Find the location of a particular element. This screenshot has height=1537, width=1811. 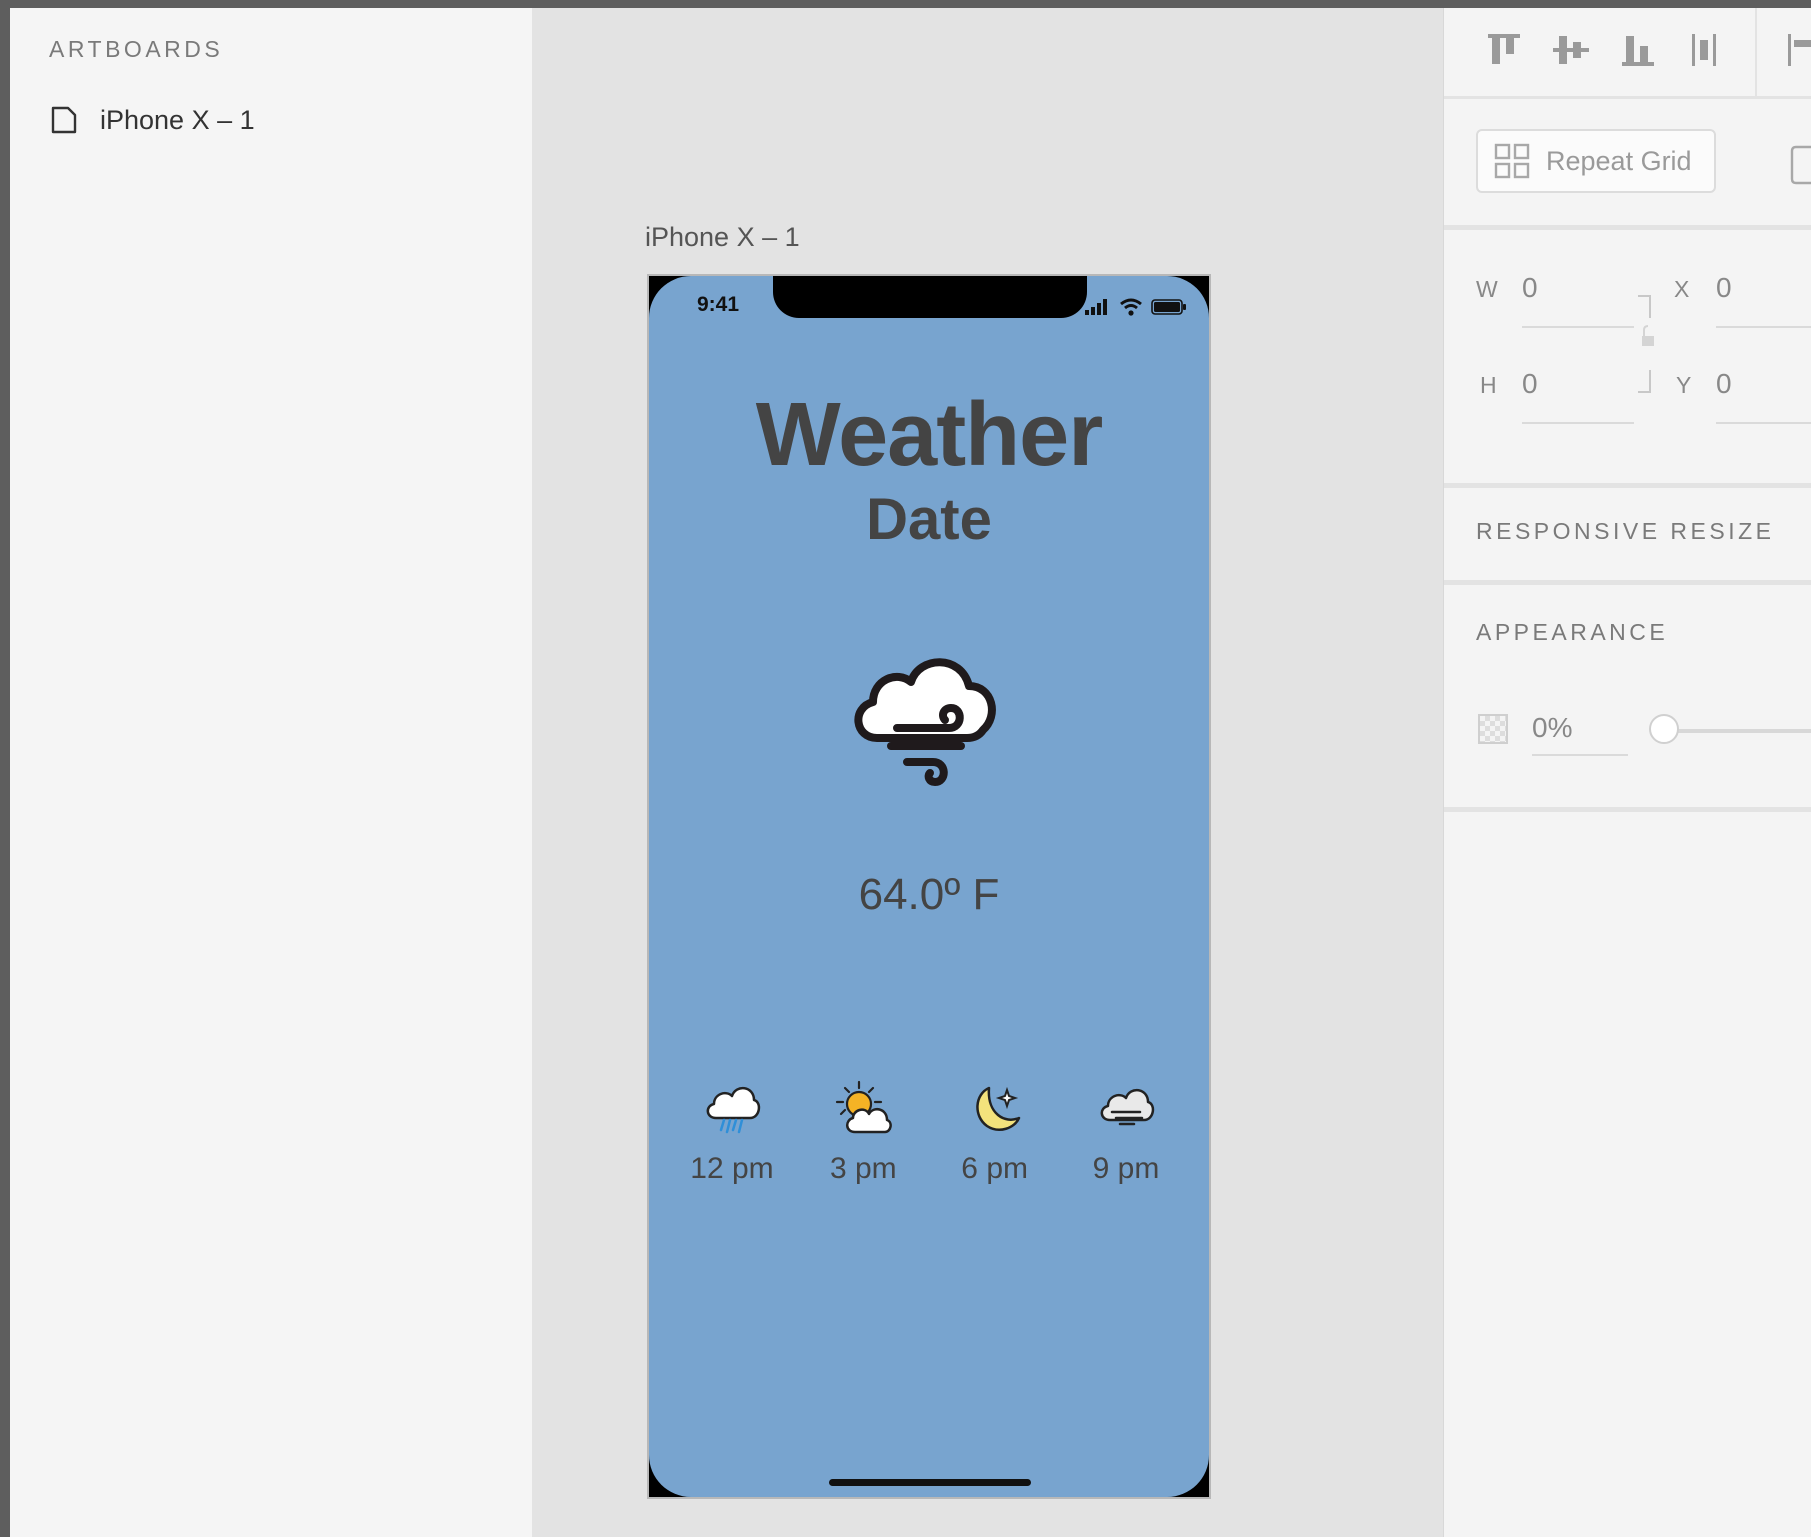

grid-icon is located at coordinates (1512, 161).